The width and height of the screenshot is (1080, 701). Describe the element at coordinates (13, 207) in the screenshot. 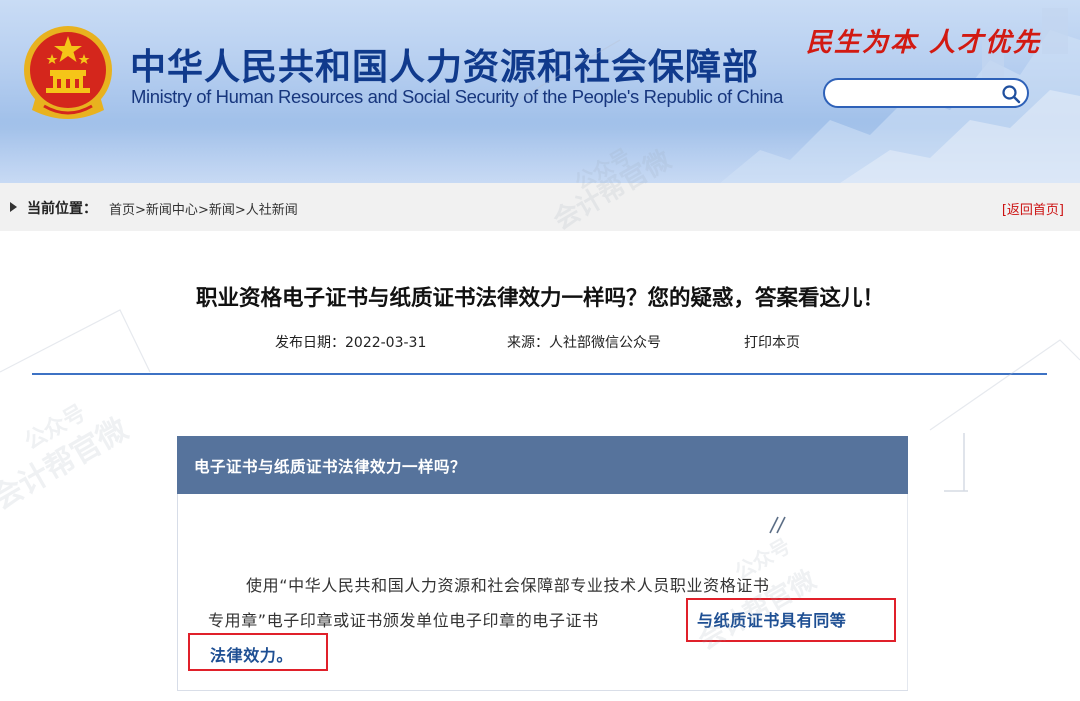

I see `triangle-right-icon` at that location.